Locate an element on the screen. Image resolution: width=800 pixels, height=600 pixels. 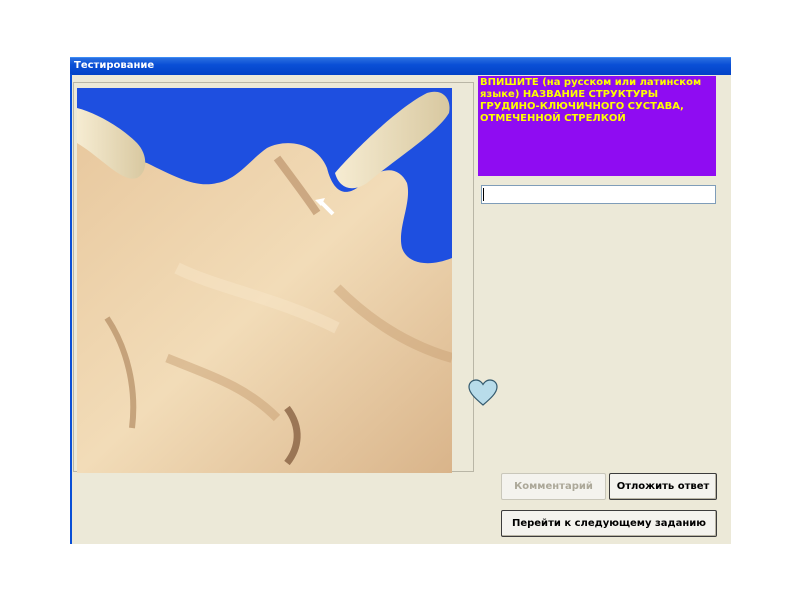
text-caret is located at coordinates (483, 194).